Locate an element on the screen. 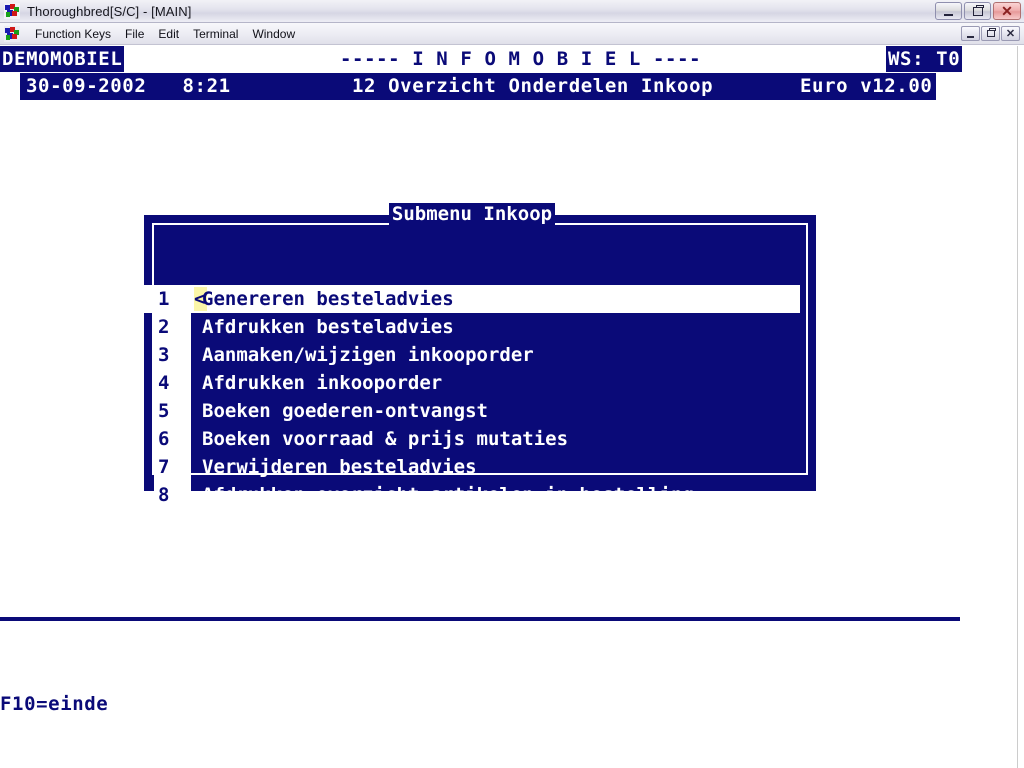 The width and height of the screenshot is (1024, 768). submenu-item-label: Boeken voorraad & prijs mutaties is located at coordinates (385, 439).